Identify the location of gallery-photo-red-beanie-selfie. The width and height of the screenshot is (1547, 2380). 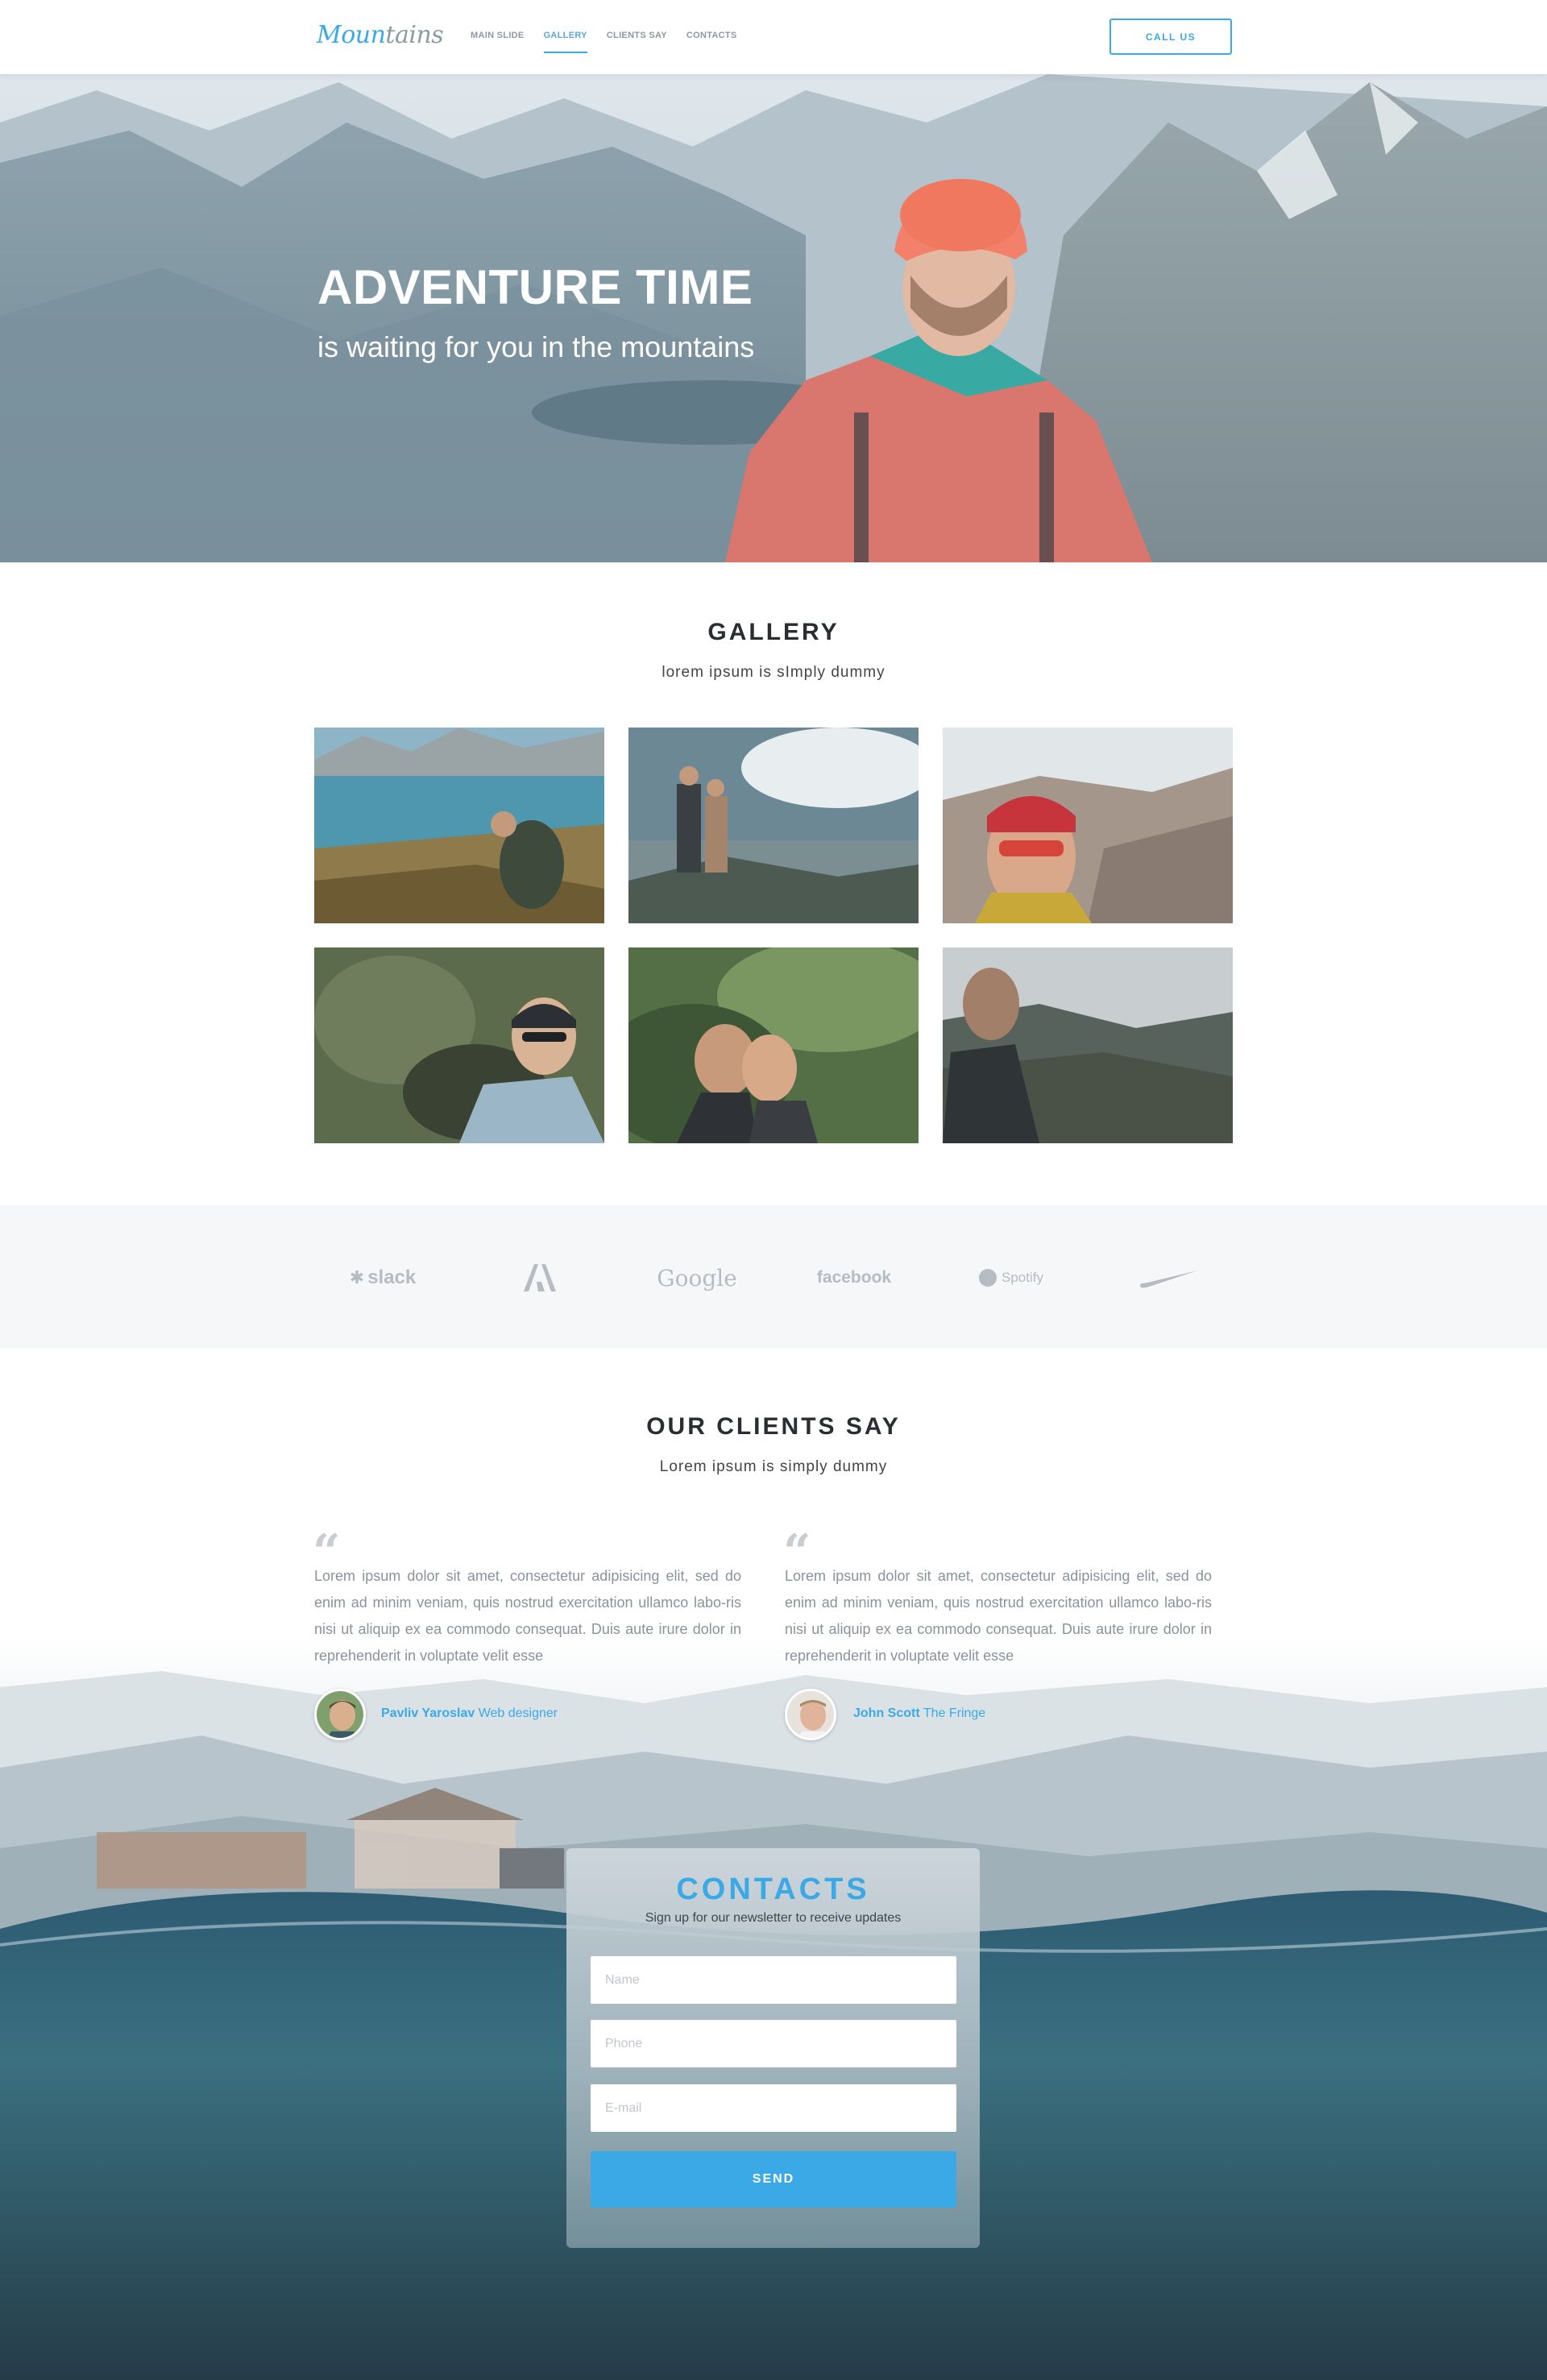
(1088, 825).